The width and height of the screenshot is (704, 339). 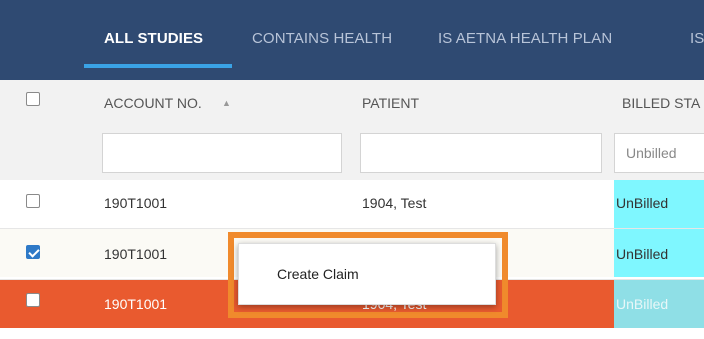 I want to click on column-header-billed-status: BILLED STA, so click(x=661, y=103).